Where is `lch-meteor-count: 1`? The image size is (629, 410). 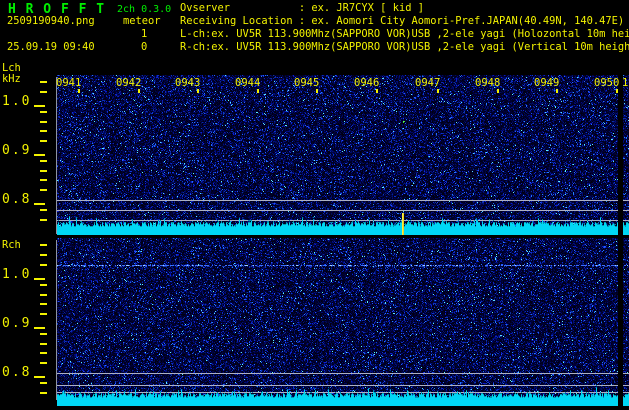 lch-meteor-count: 1 is located at coordinates (144, 34).